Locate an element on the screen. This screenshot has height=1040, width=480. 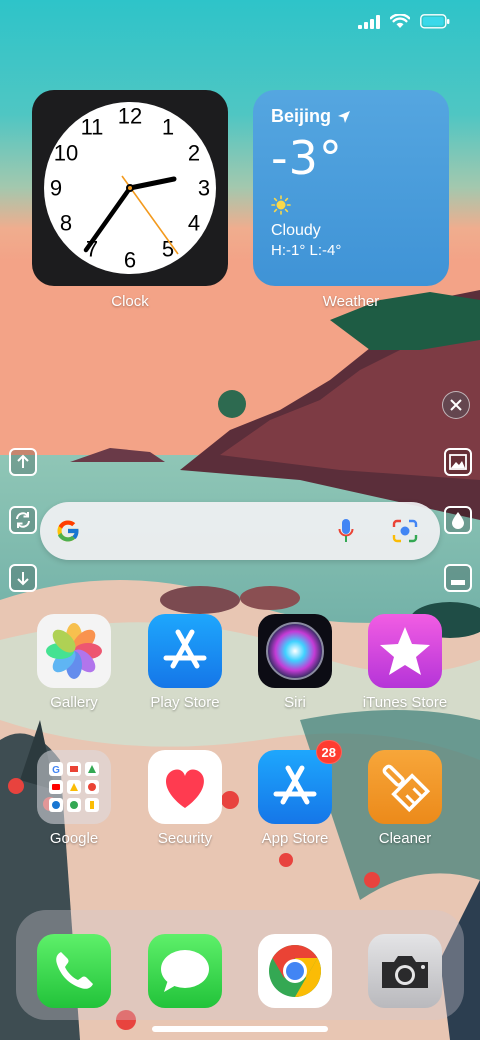
messages-icon is located at coordinates (185, 971).